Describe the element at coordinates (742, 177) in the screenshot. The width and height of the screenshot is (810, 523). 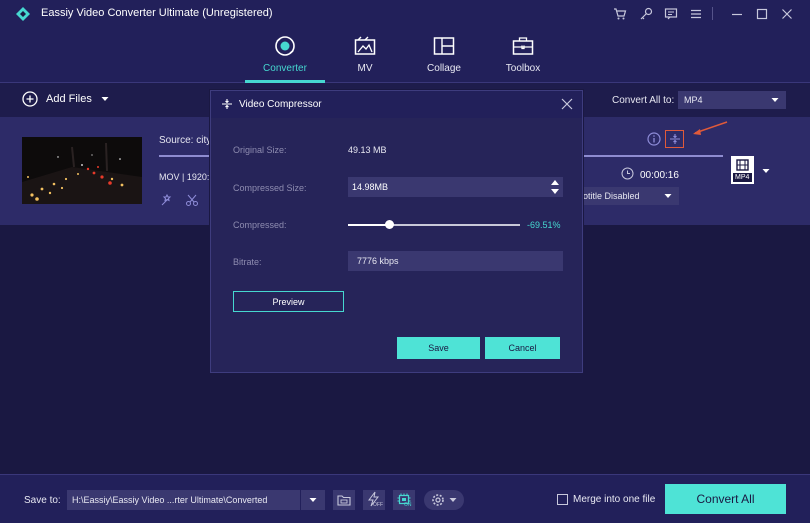
I see `output-format-label: MP4` at that location.